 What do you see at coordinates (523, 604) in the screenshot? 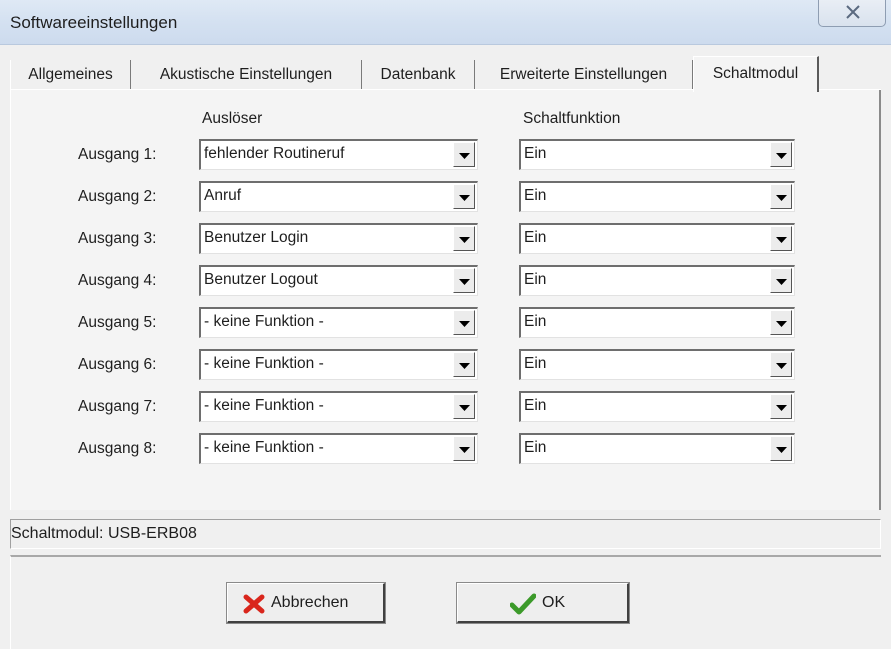
I see `green-checkmark-icon` at bounding box center [523, 604].